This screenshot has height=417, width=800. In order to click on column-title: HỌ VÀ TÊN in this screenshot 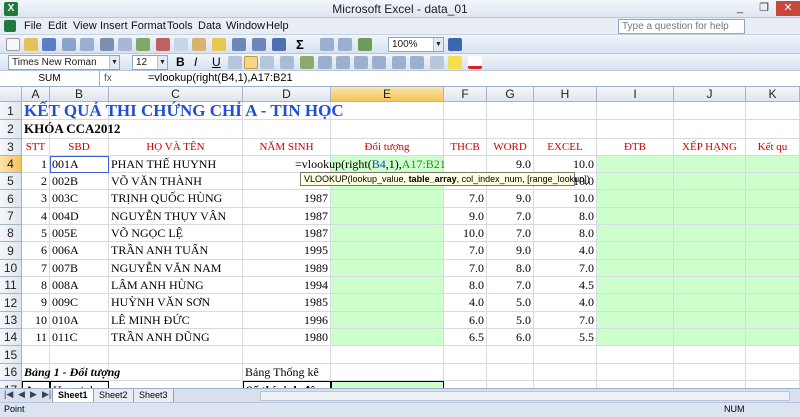, I will do `click(176, 147)`.